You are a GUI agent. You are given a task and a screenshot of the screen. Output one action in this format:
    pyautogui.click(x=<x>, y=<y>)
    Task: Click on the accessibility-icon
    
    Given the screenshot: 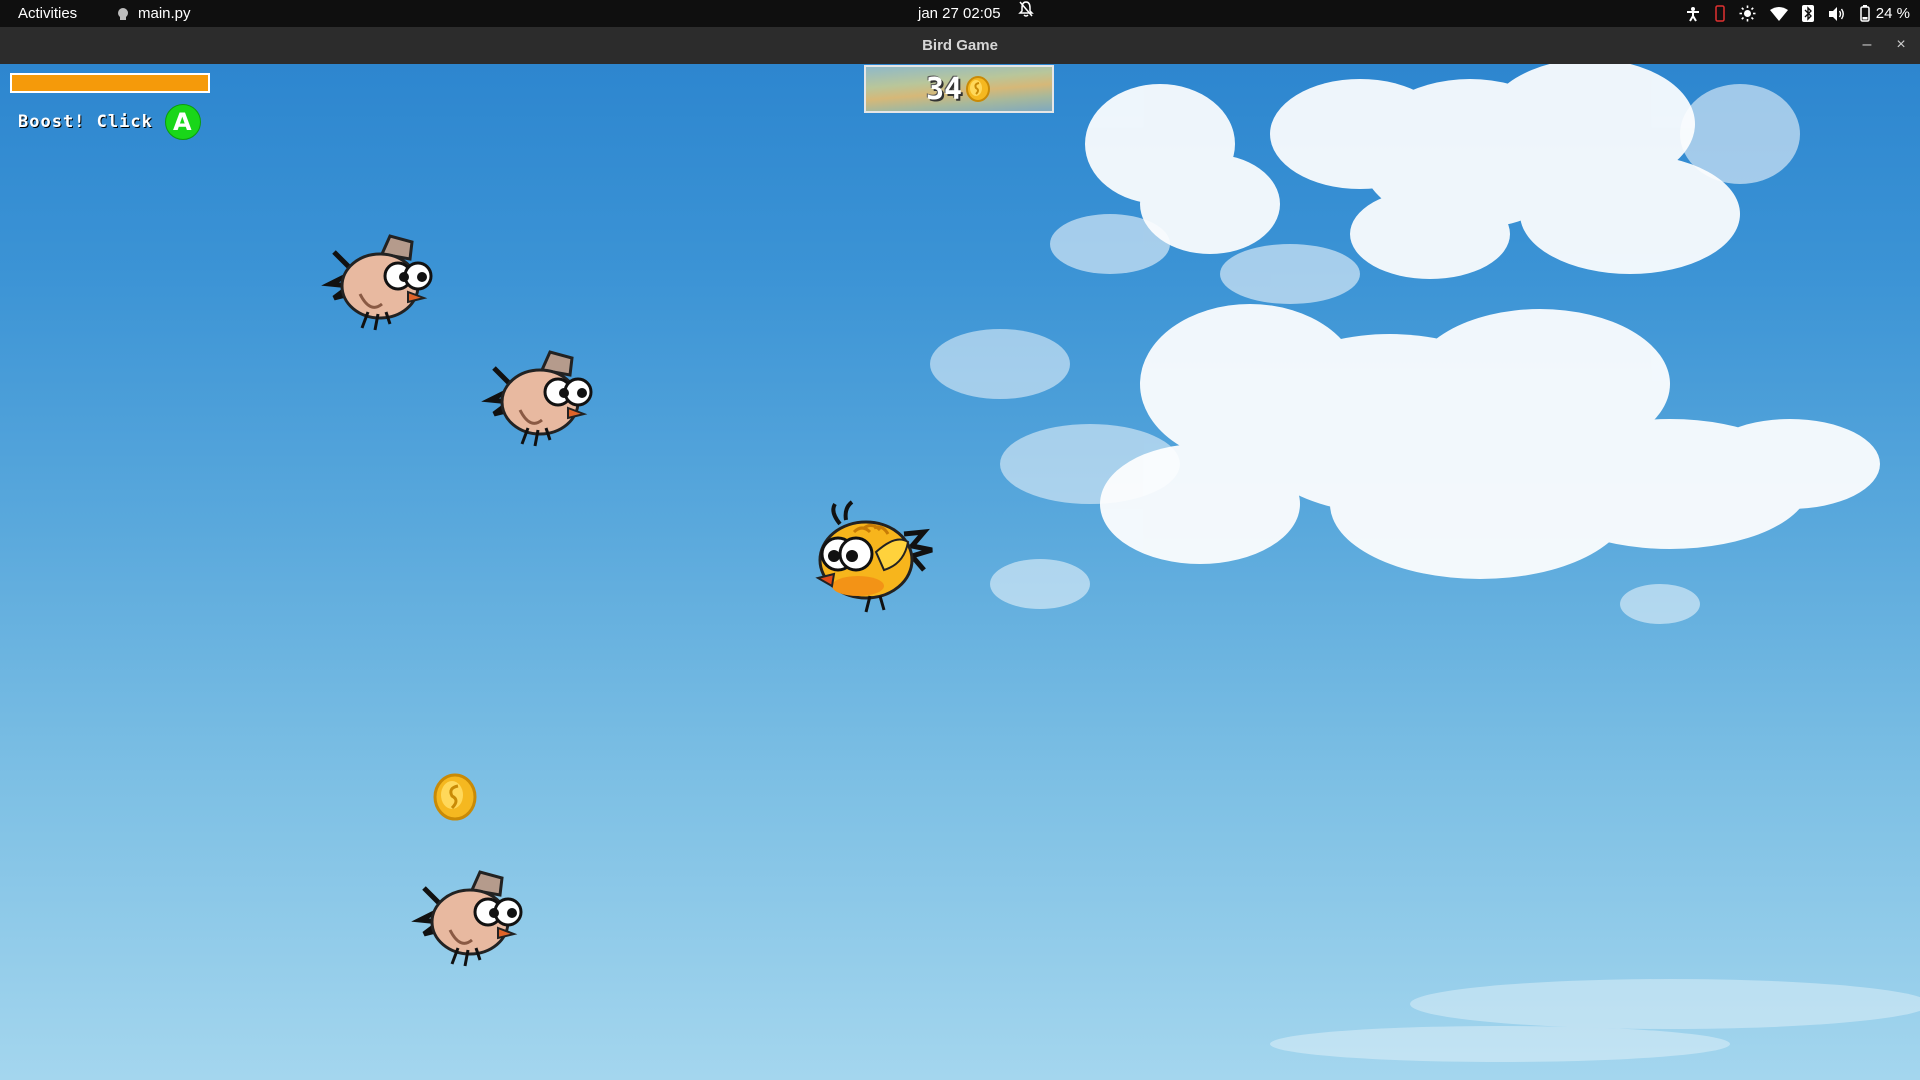 What is the action you would take?
    pyautogui.click(x=1693, y=14)
    